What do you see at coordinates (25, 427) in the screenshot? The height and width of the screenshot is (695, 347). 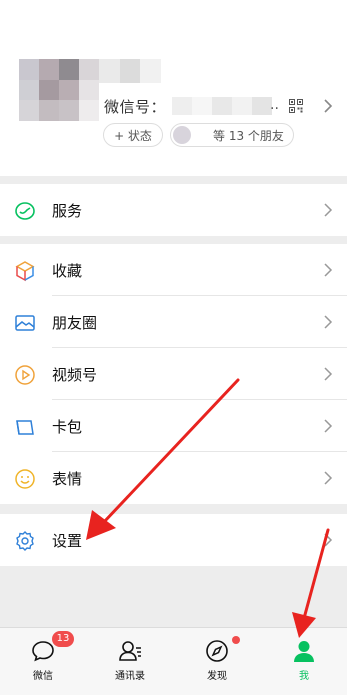 I see `card-wallet-icon` at bounding box center [25, 427].